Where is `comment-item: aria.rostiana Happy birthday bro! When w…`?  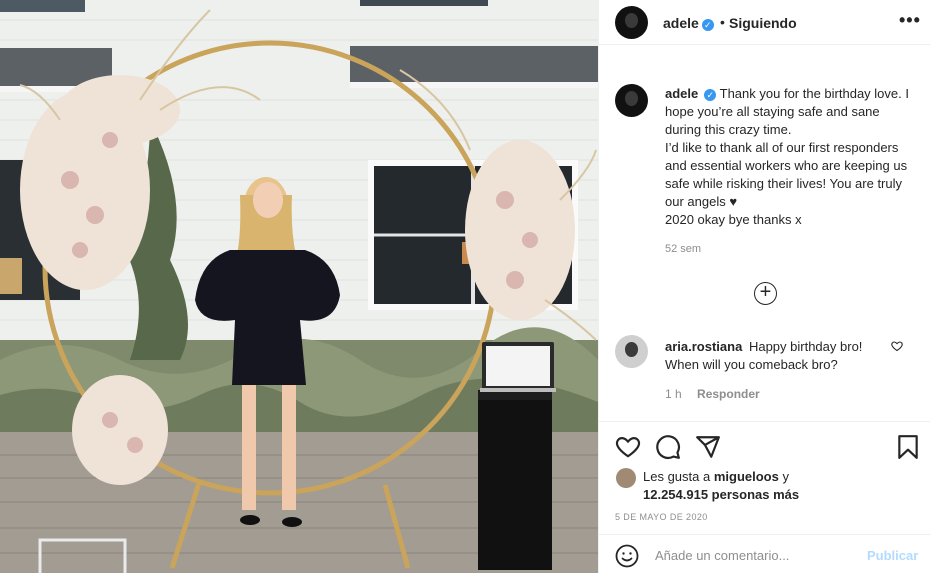
comment-item: aria.rostiana Happy birthday bro! When w… is located at coordinates (772, 356).